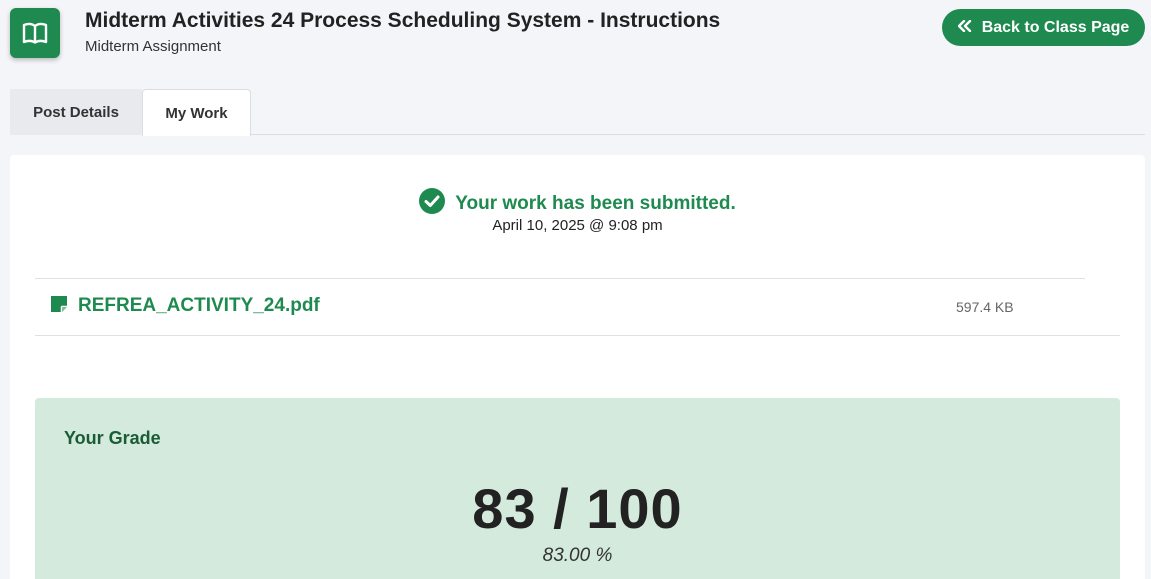  I want to click on submission-status-text: Your work has been submitted., so click(595, 203).